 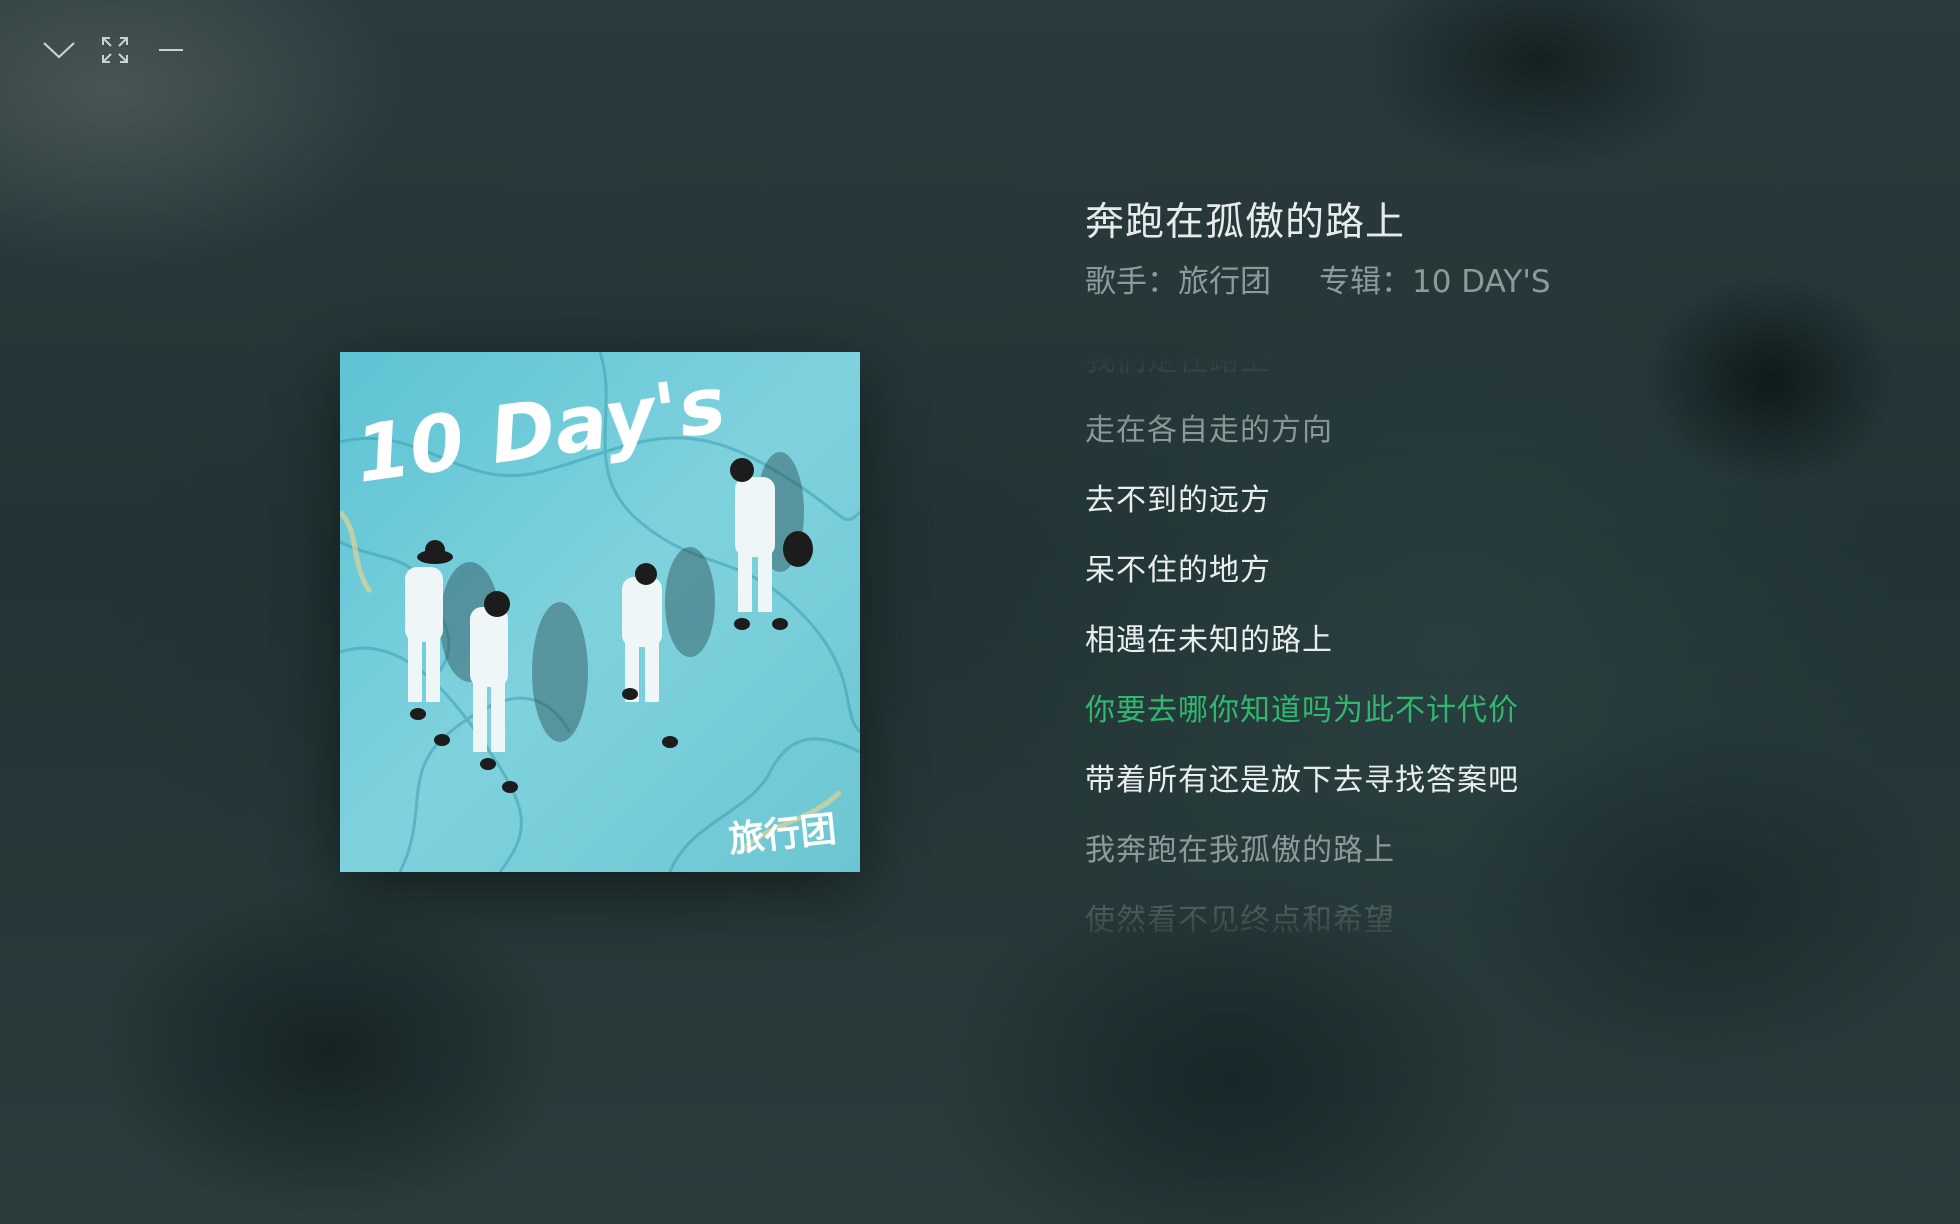 I want to click on window-controls, so click(x=115, y=50).